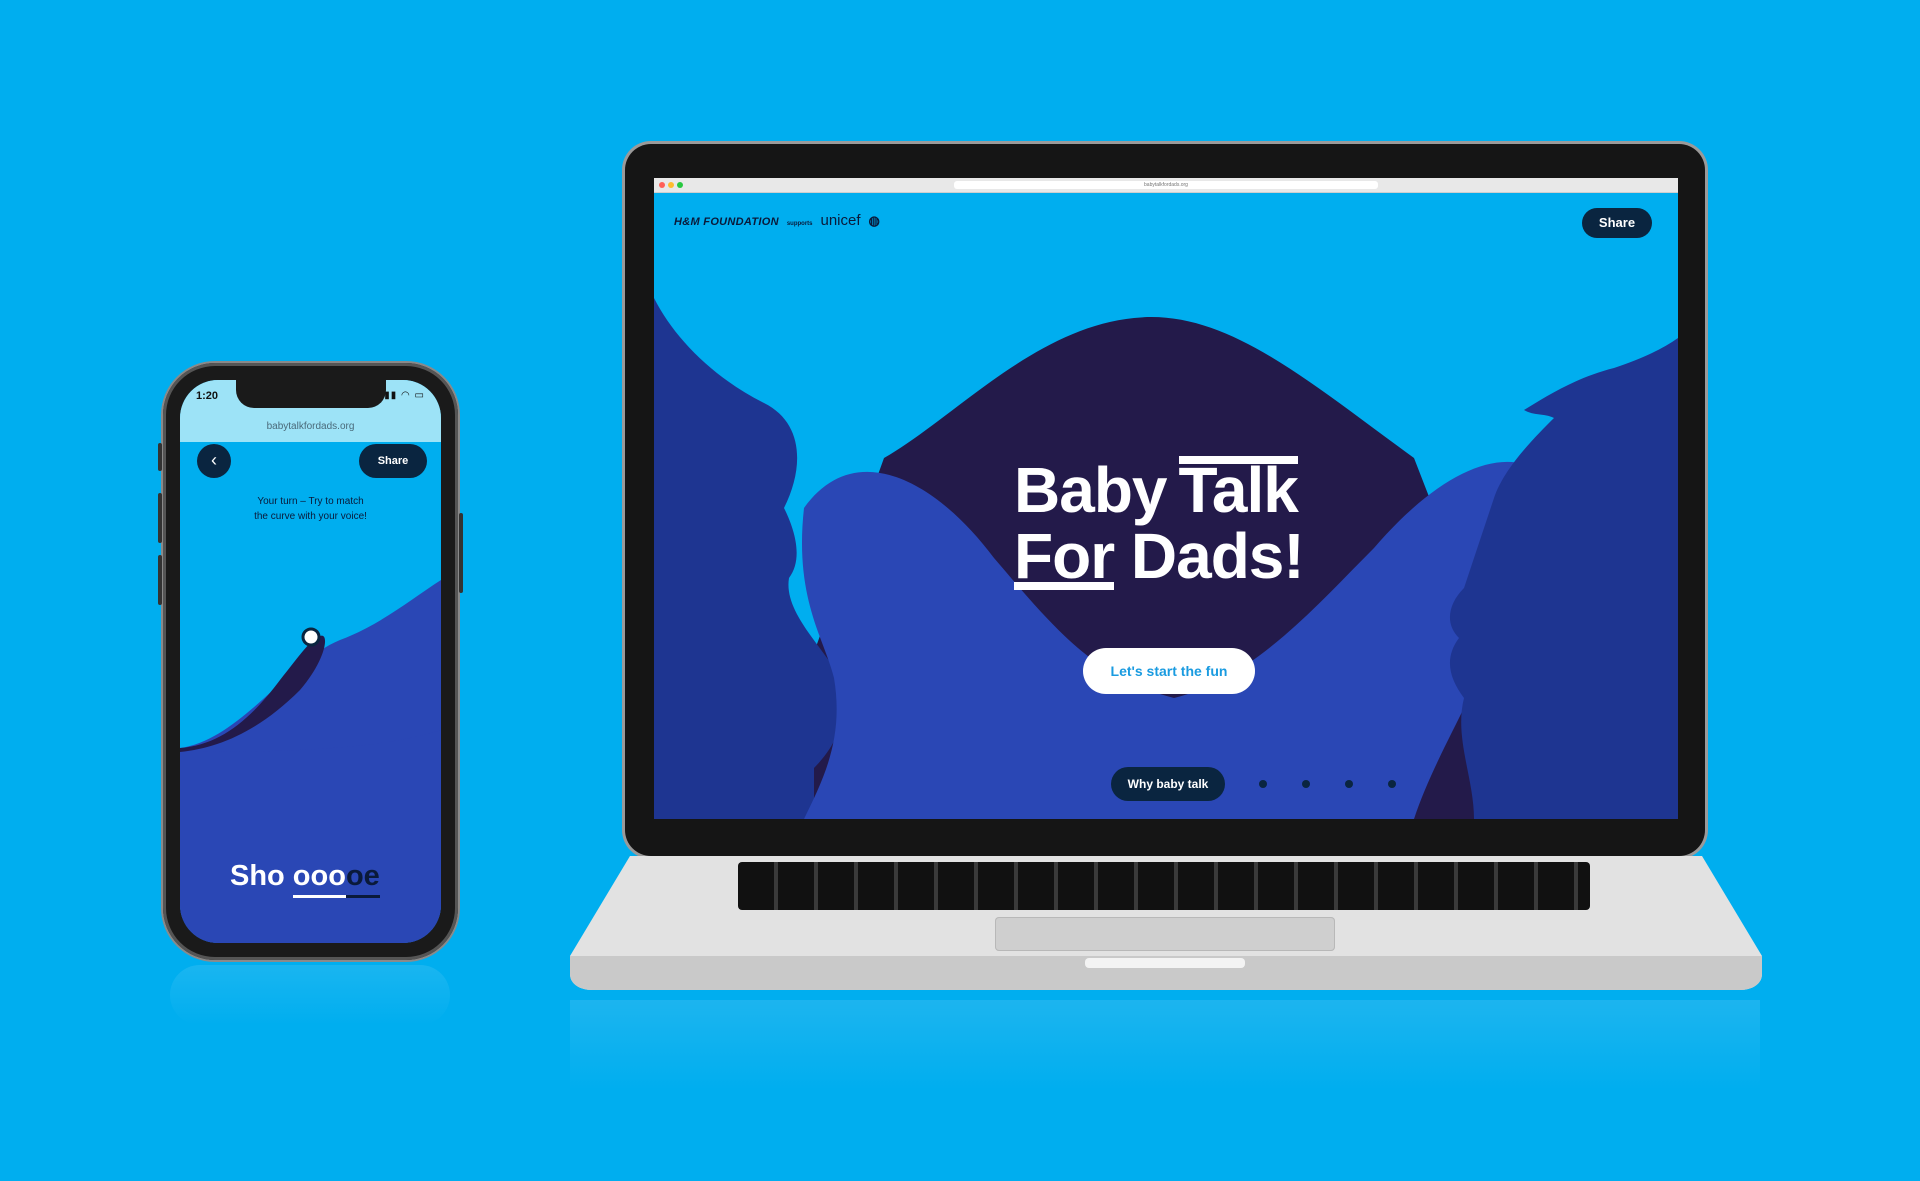 This screenshot has width=1920, height=1181. I want to click on laptop-trackpad, so click(1165, 934).